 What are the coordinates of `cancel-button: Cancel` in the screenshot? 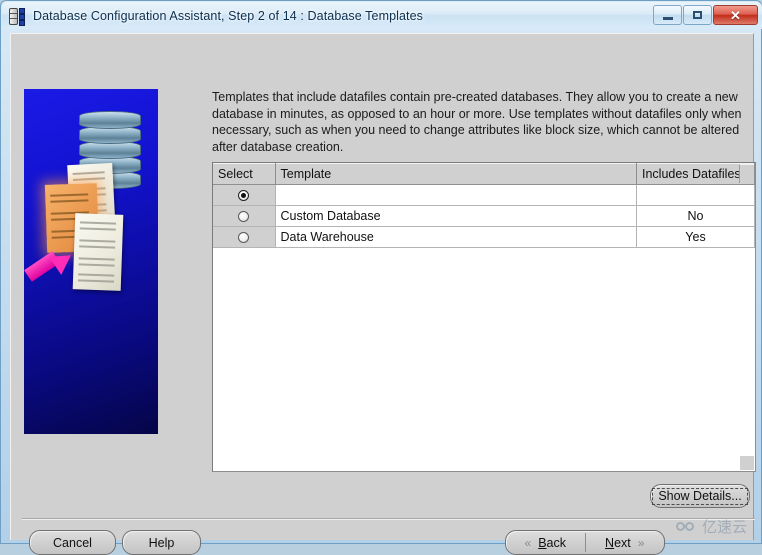 It's located at (72, 542).